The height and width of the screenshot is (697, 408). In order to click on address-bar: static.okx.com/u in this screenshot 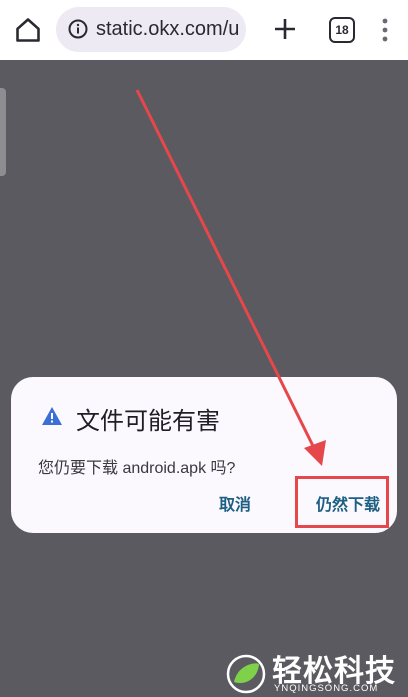, I will do `click(151, 29)`.